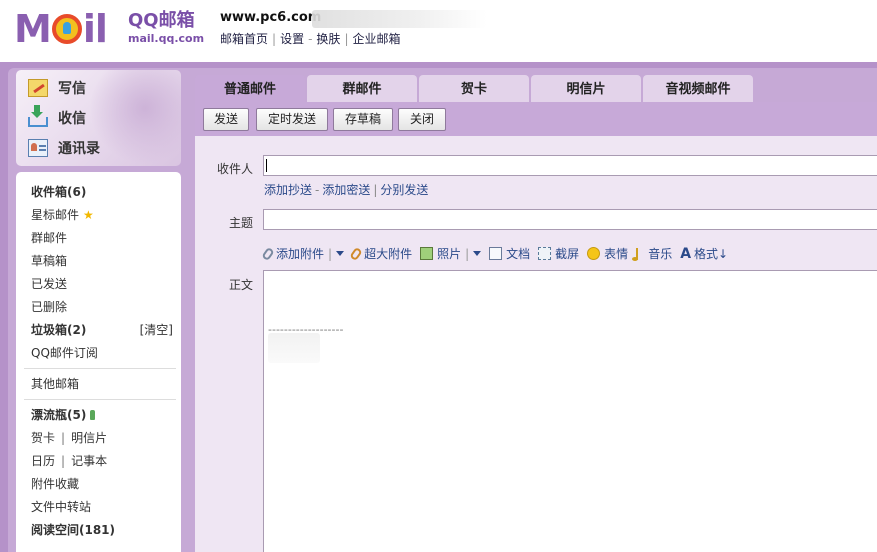 The image size is (877, 552). Describe the element at coordinates (79, 149) in the screenshot. I see `contacts-label: 通讯录` at that location.